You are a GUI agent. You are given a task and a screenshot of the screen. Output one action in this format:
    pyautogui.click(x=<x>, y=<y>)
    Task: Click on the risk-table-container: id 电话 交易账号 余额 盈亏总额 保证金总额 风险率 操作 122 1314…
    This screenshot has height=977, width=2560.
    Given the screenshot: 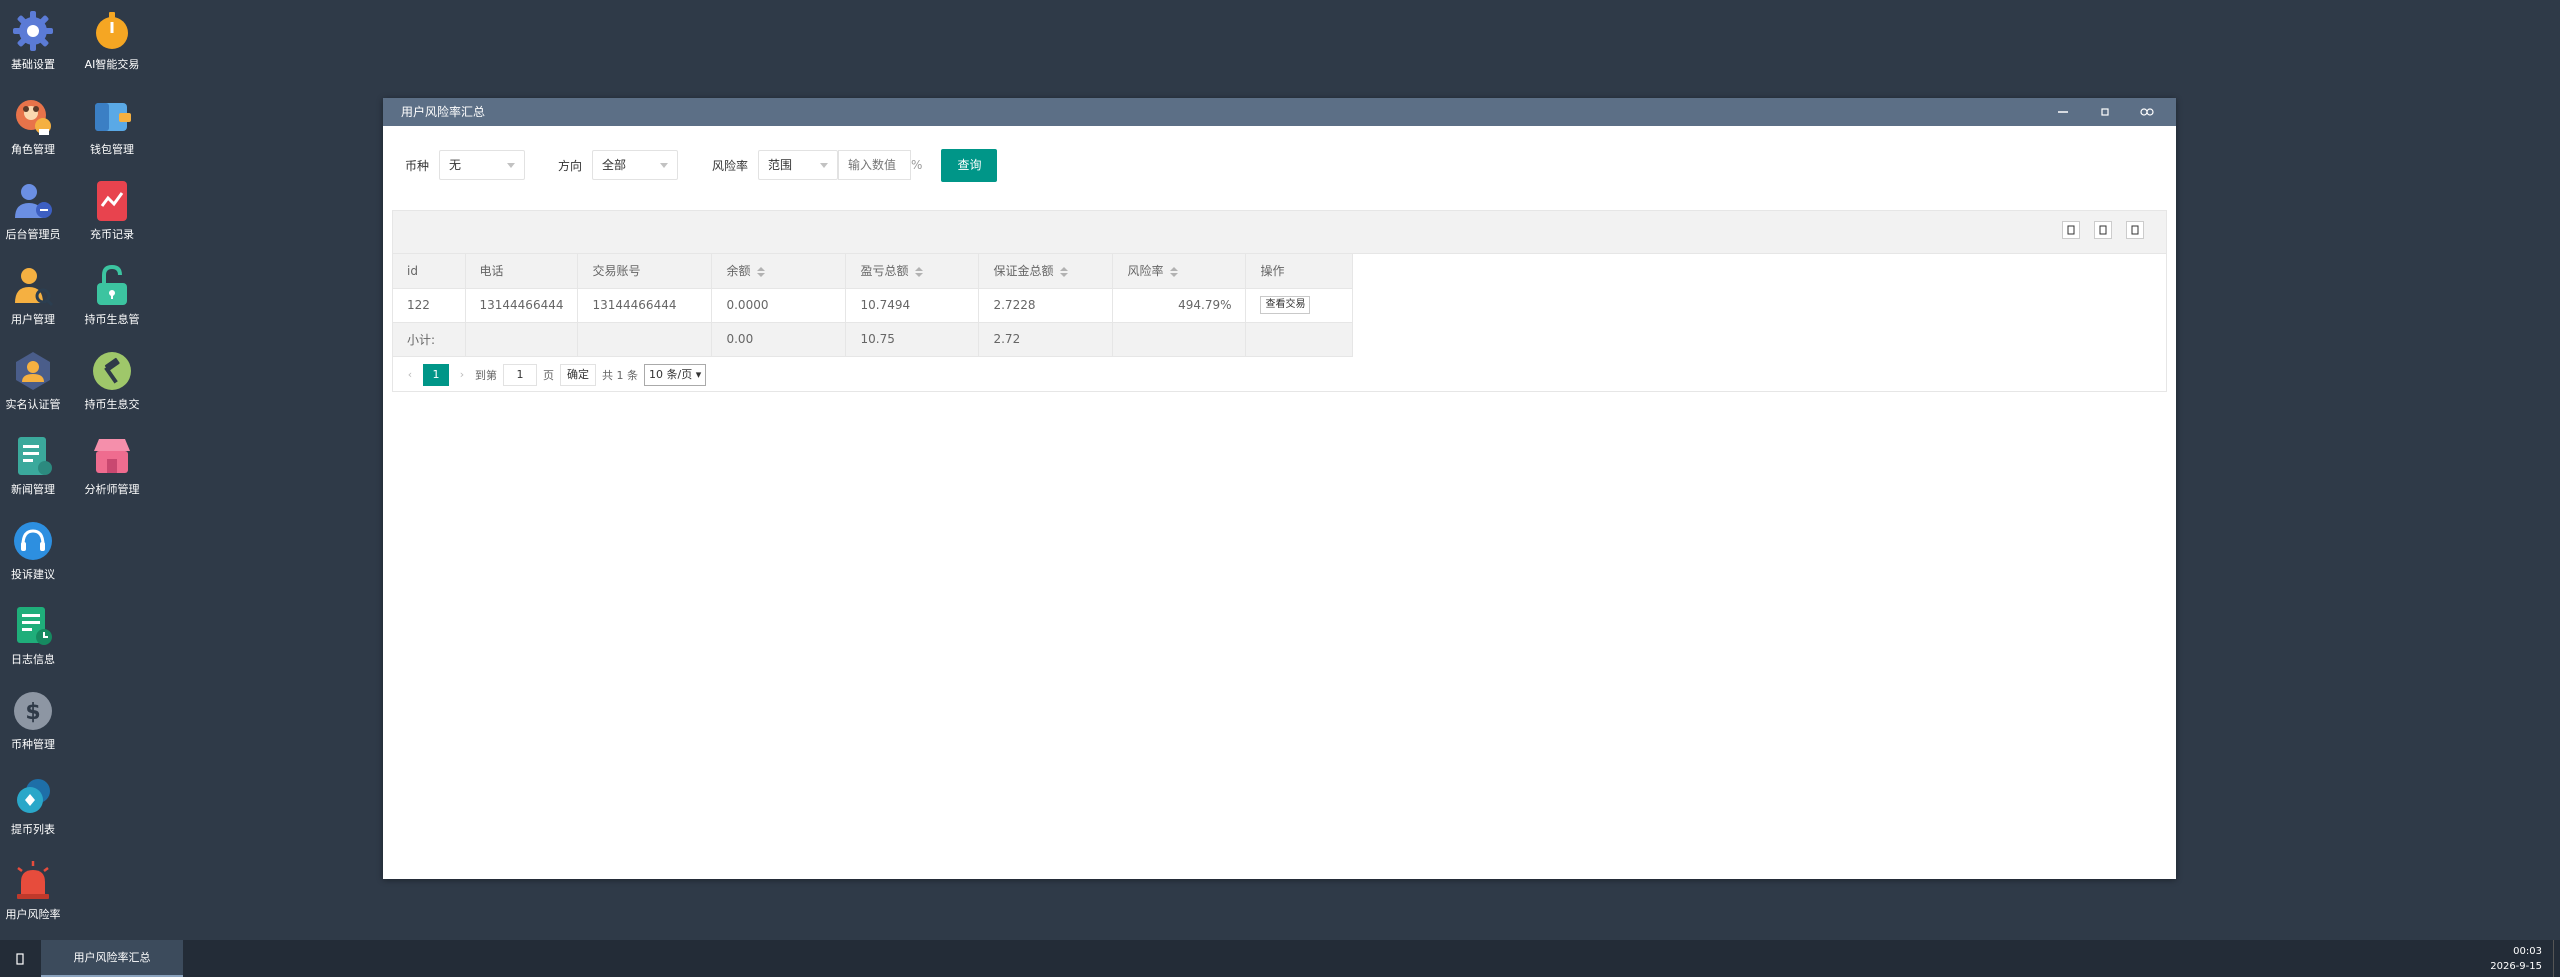 What is the action you would take?
    pyautogui.click(x=1279, y=301)
    